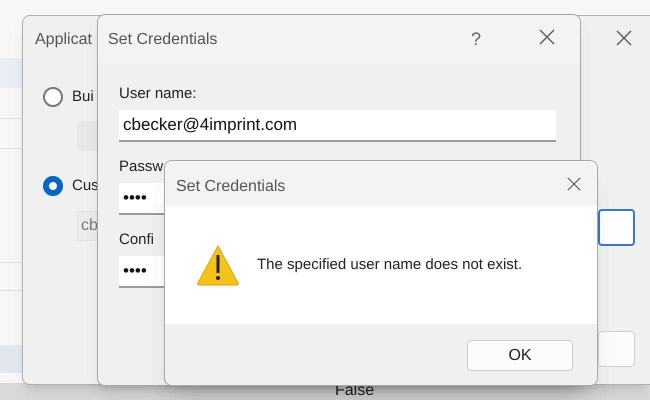  Describe the element at coordinates (158, 94) in the screenshot. I see `field-label: User name:` at that location.